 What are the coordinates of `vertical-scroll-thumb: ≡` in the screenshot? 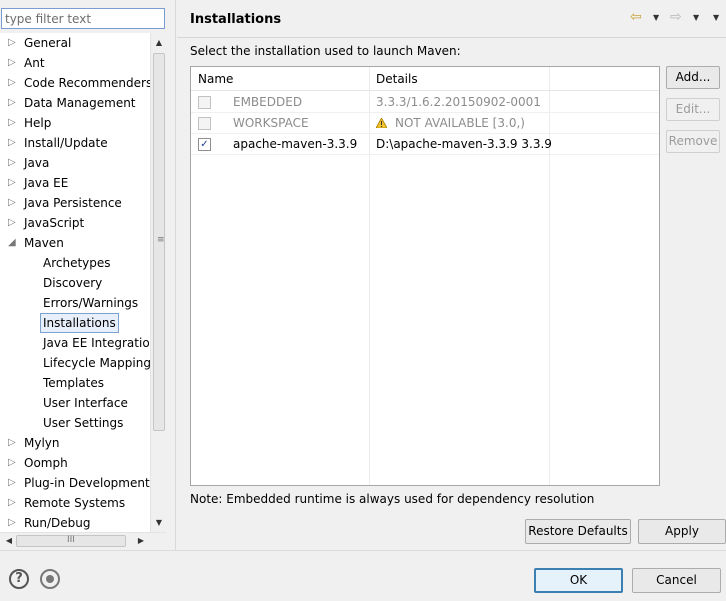 It's located at (159, 242).